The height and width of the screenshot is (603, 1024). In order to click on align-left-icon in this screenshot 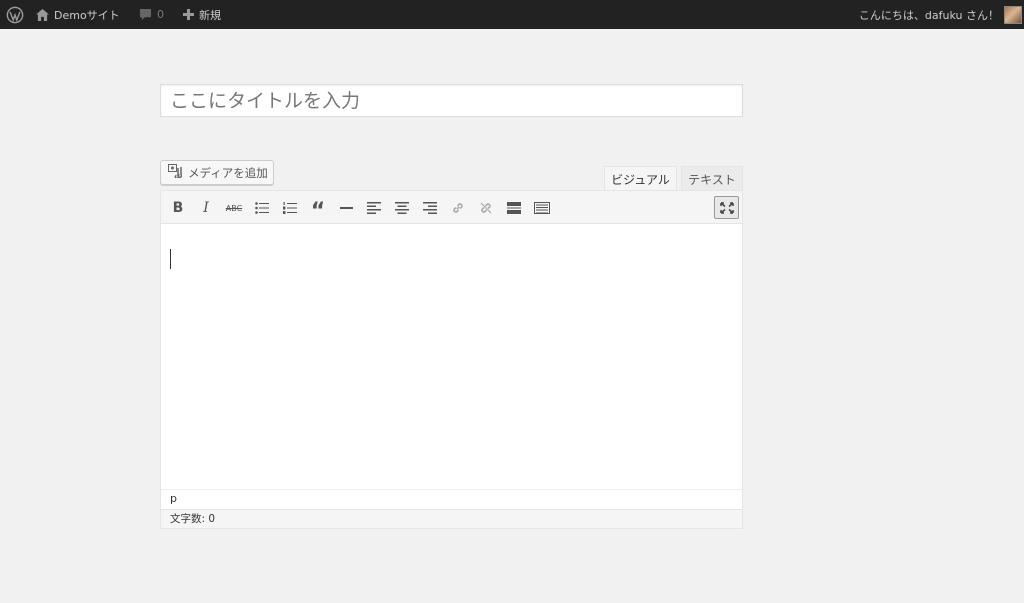, I will do `click(374, 208)`.